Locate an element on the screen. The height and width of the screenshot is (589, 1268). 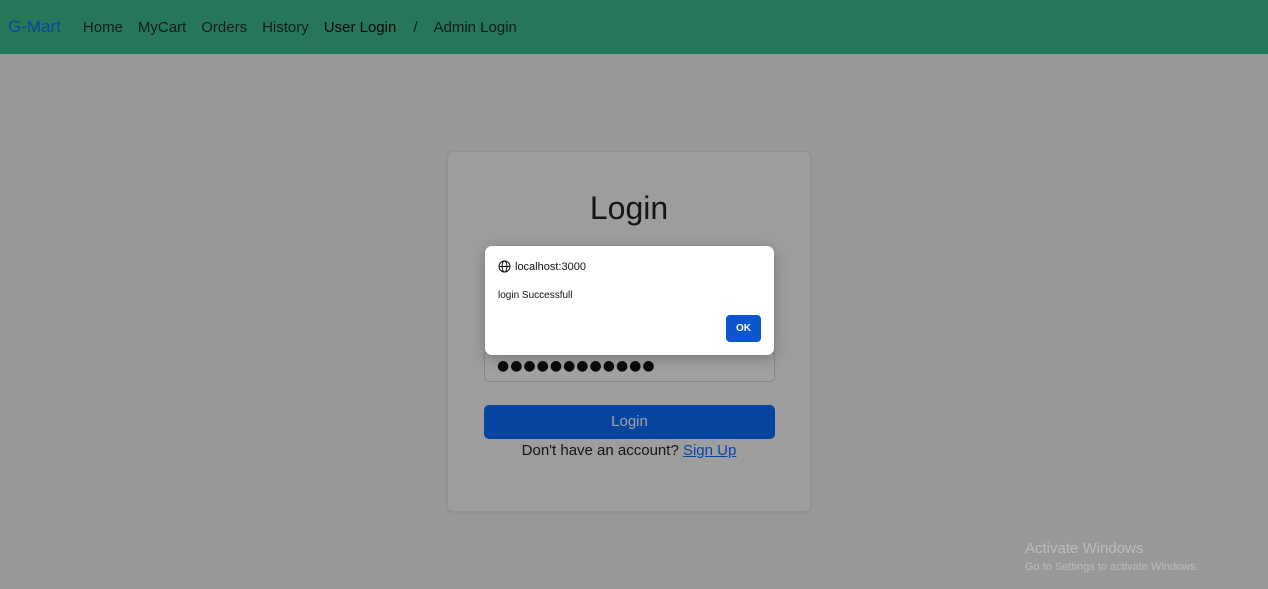
watermark-title: Activate Windows is located at coordinates (1084, 548).